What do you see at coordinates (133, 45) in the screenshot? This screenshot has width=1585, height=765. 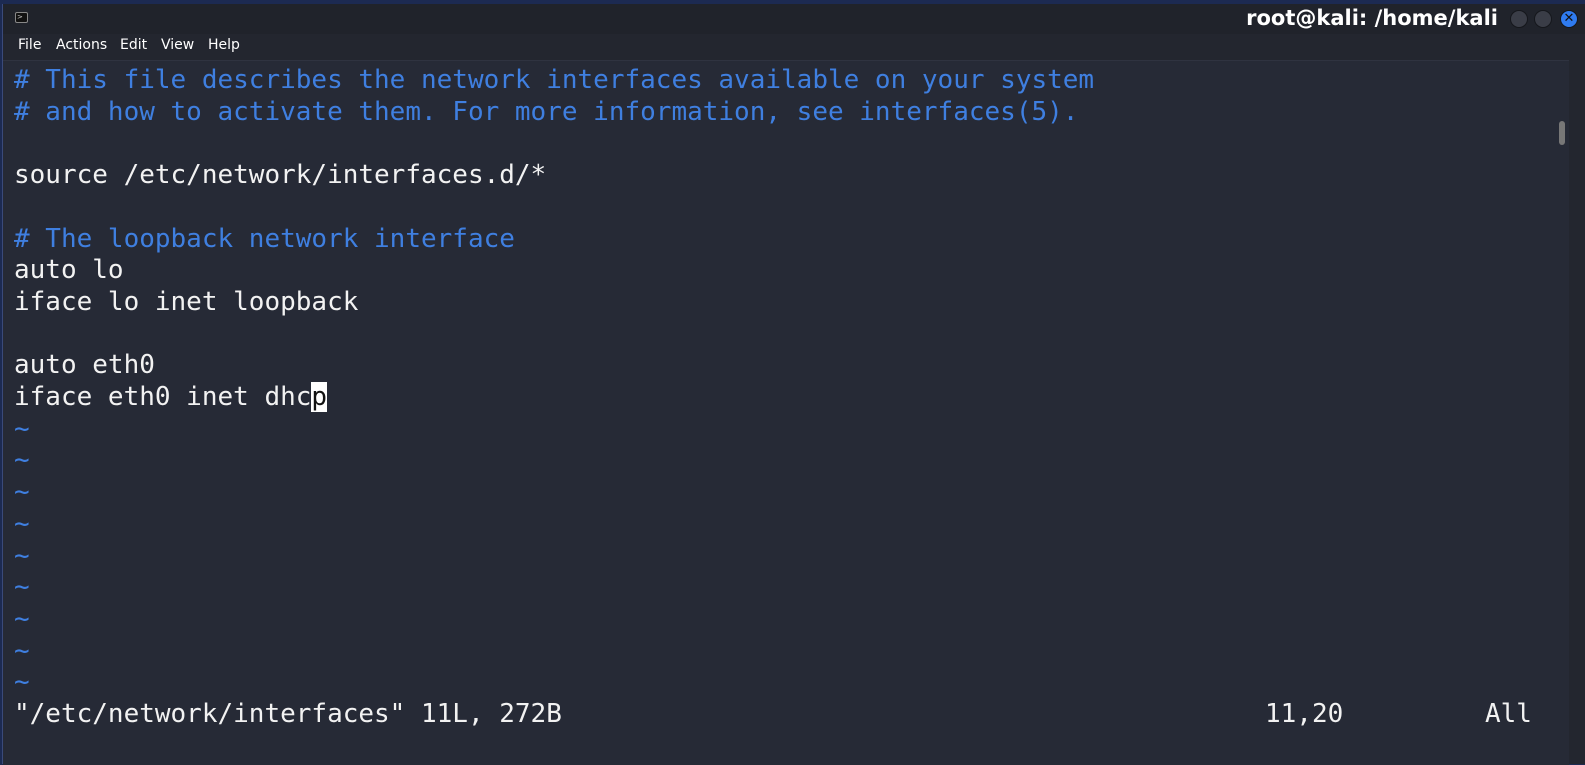 I see `menu-edit: Edit` at bounding box center [133, 45].